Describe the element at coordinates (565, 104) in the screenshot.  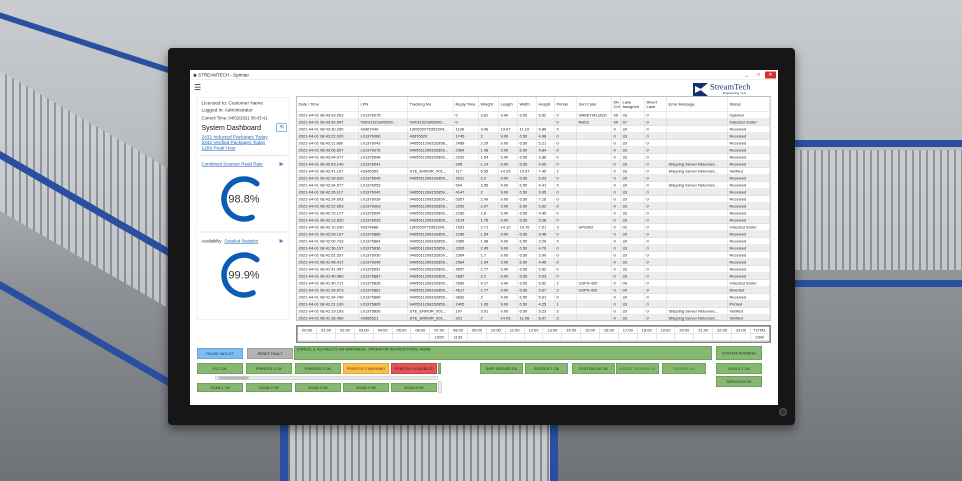
I see `column-header: Printer` at that location.